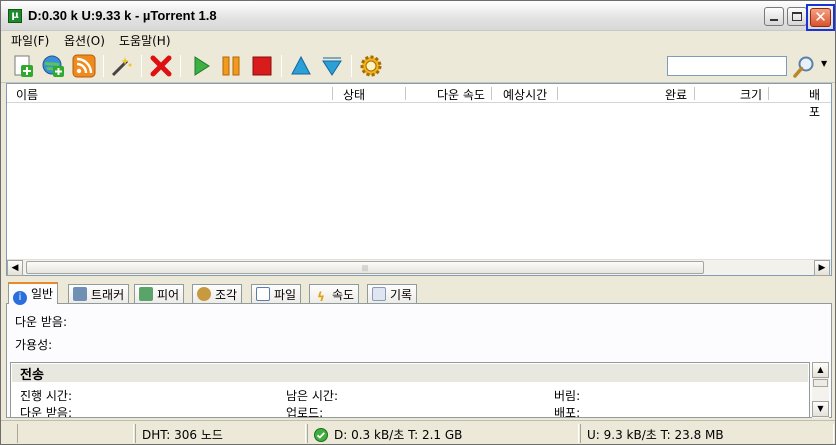  Describe the element at coordinates (84, 66) in the screenshot. I see `rss-icon` at that location.